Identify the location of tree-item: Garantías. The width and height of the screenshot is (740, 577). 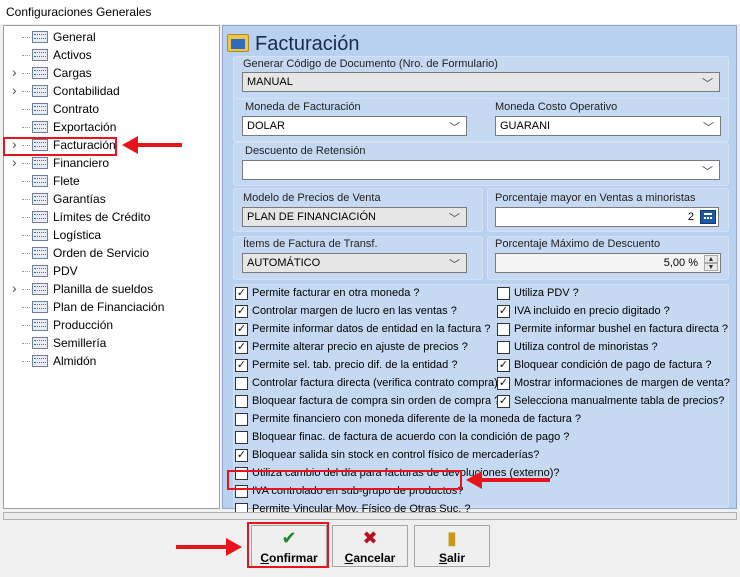
(111, 199).